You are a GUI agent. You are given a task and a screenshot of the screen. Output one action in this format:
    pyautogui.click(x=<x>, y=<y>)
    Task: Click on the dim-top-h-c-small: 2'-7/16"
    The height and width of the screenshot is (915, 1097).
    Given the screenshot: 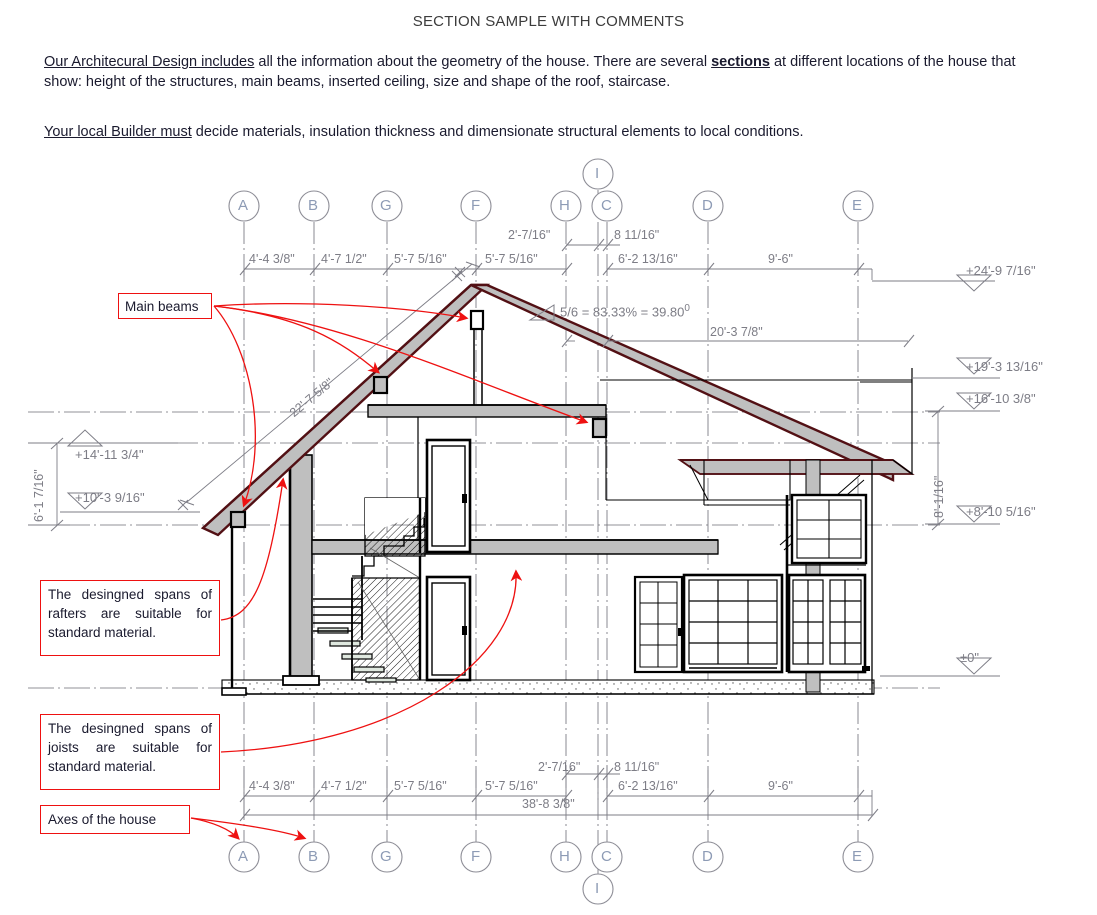 What is the action you would take?
    pyautogui.click(x=529, y=235)
    